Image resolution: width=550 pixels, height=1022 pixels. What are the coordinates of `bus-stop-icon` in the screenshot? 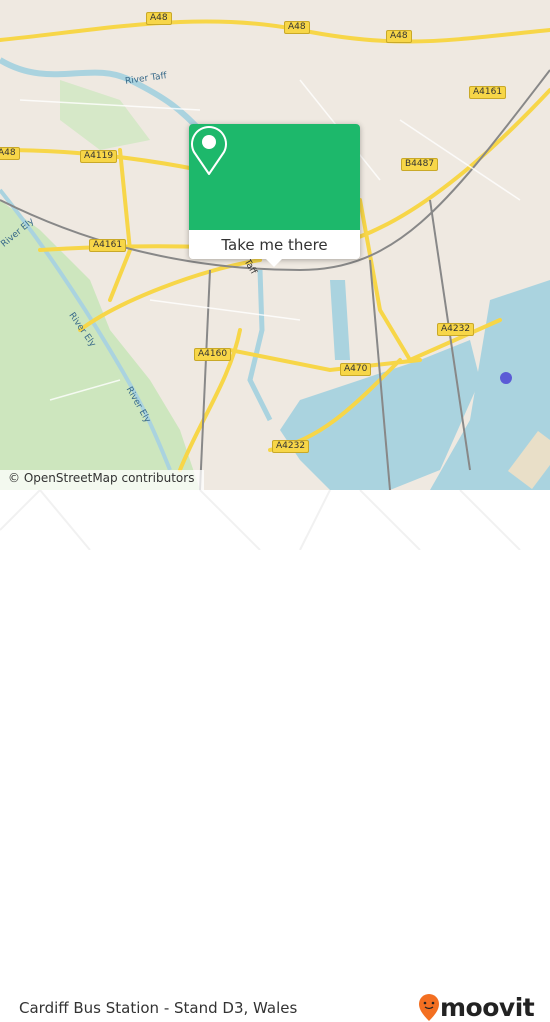 It's located at (506, 378).